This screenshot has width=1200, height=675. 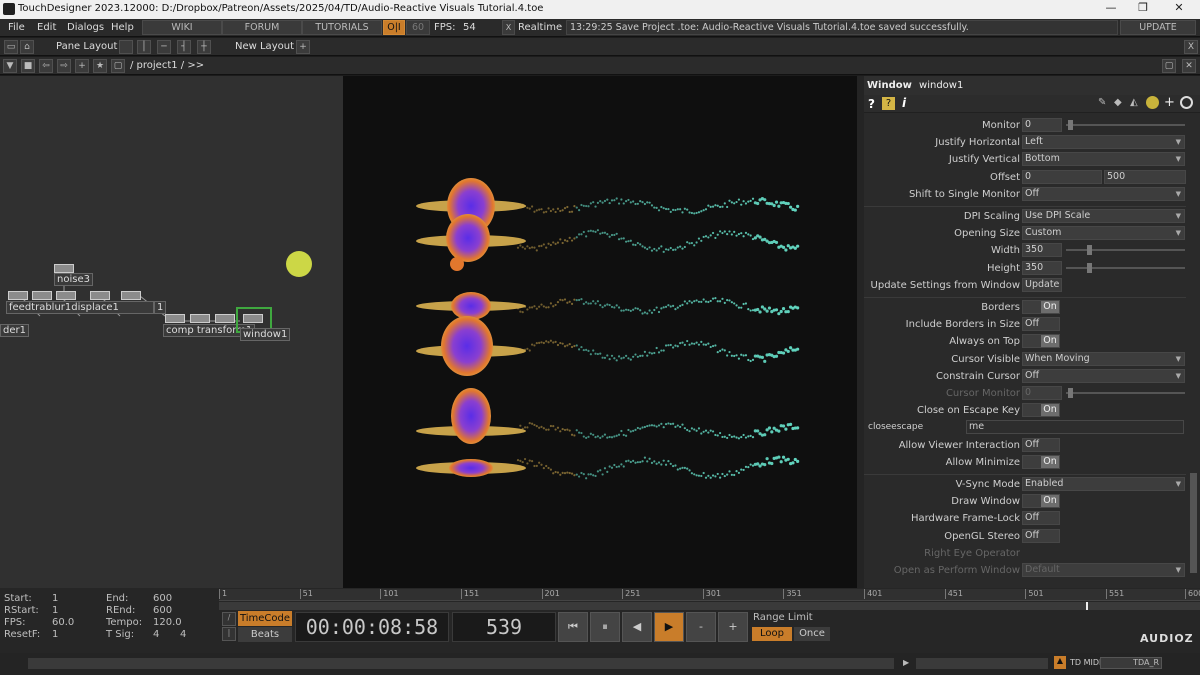 I want to click on bypass-icon: ◭, so click(x=1134, y=102).